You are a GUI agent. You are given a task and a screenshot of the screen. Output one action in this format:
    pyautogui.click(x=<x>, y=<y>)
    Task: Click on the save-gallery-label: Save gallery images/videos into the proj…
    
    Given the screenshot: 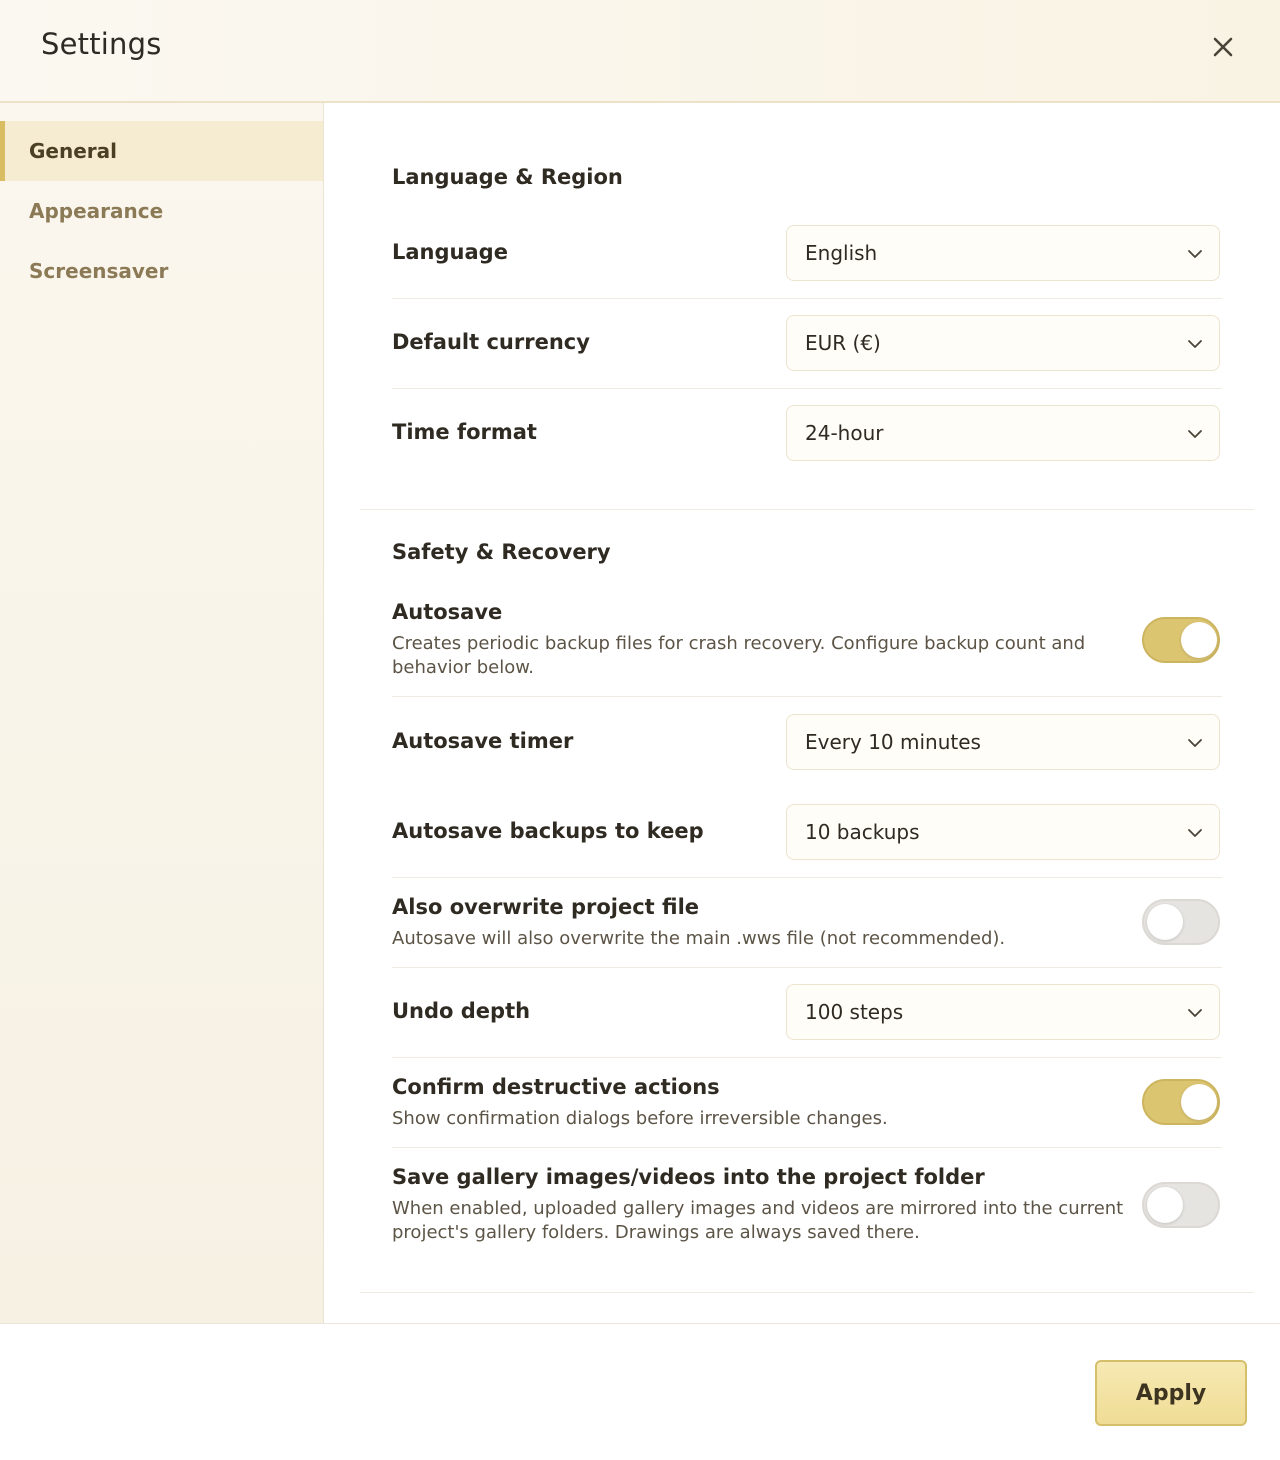 What is the action you would take?
    pyautogui.click(x=688, y=1177)
    